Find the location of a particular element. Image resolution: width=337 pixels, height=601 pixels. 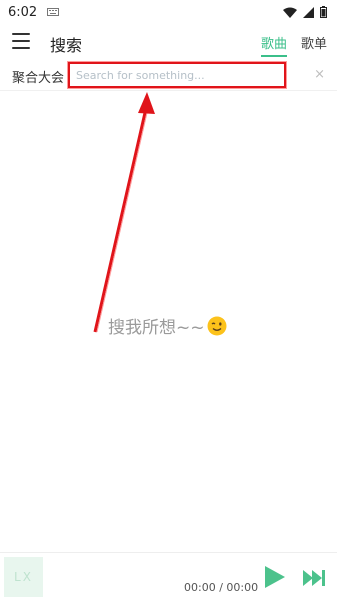

search-input is located at coordinates (177, 75).